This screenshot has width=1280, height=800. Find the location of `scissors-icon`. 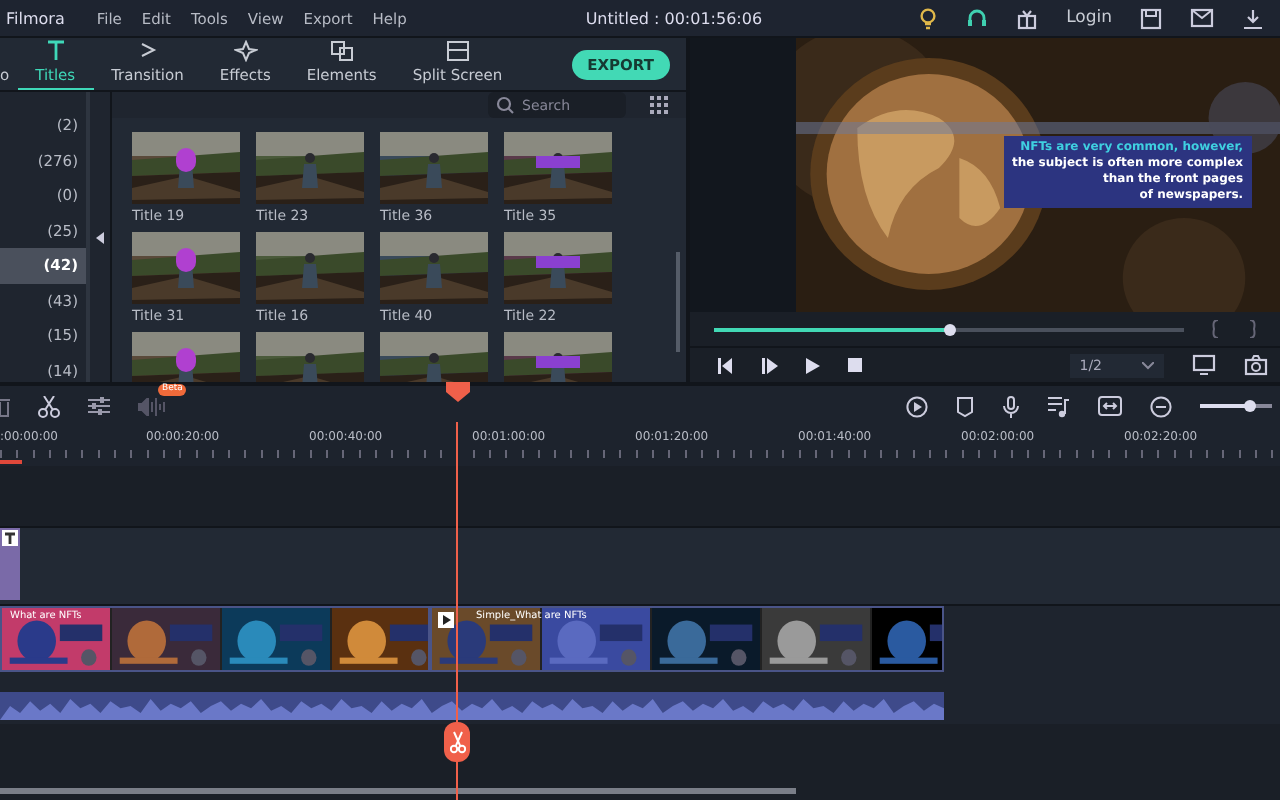

scissors-icon is located at coordinates (49, 406).